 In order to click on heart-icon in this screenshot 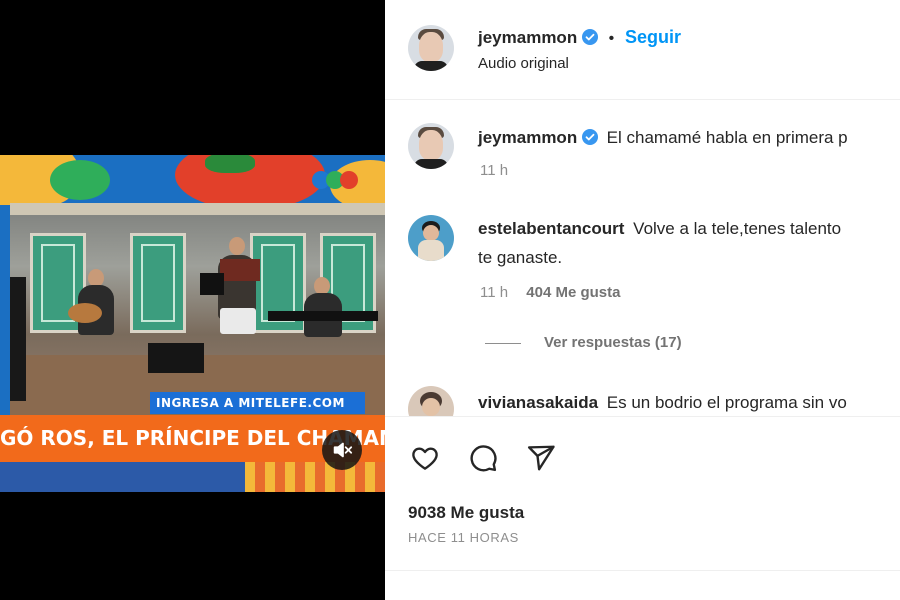, I will do `click(425, 458)`.